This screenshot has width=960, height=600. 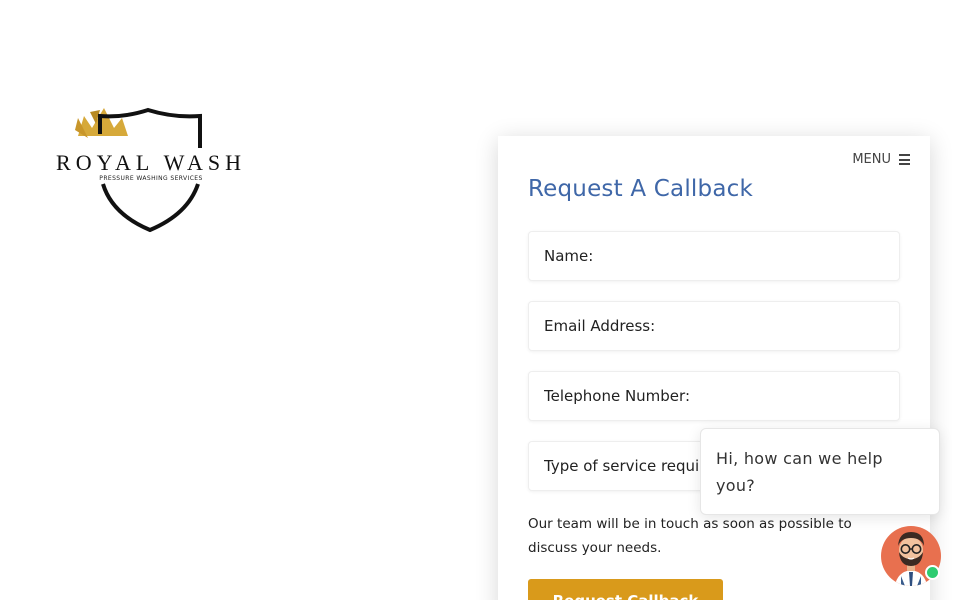 I want to click on telephone-field, so click(x=714, y=396).